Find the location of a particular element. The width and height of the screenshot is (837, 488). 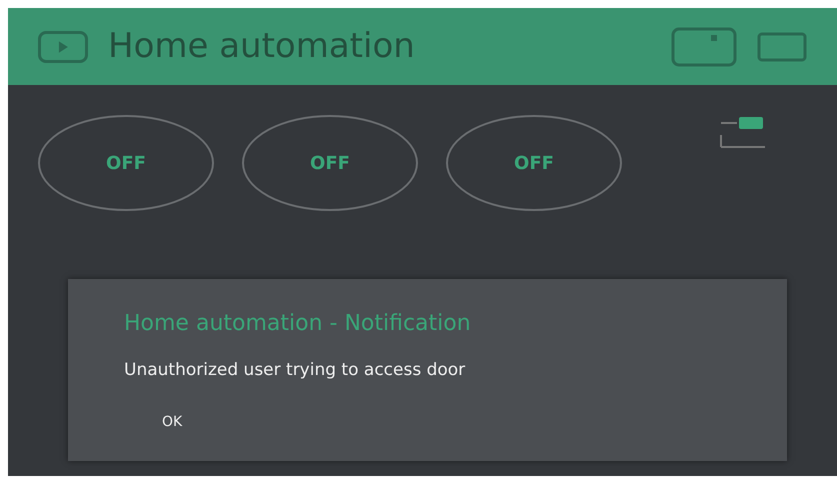

play-icon is located at coordinates (63, 46).